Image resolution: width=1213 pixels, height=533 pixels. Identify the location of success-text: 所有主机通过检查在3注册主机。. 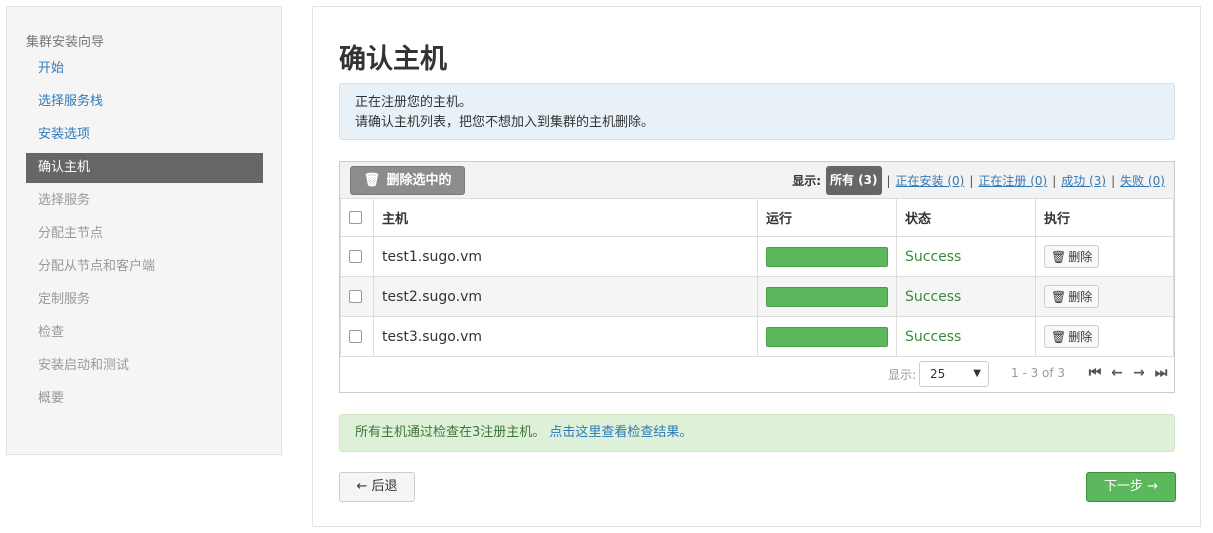
(450, 432).